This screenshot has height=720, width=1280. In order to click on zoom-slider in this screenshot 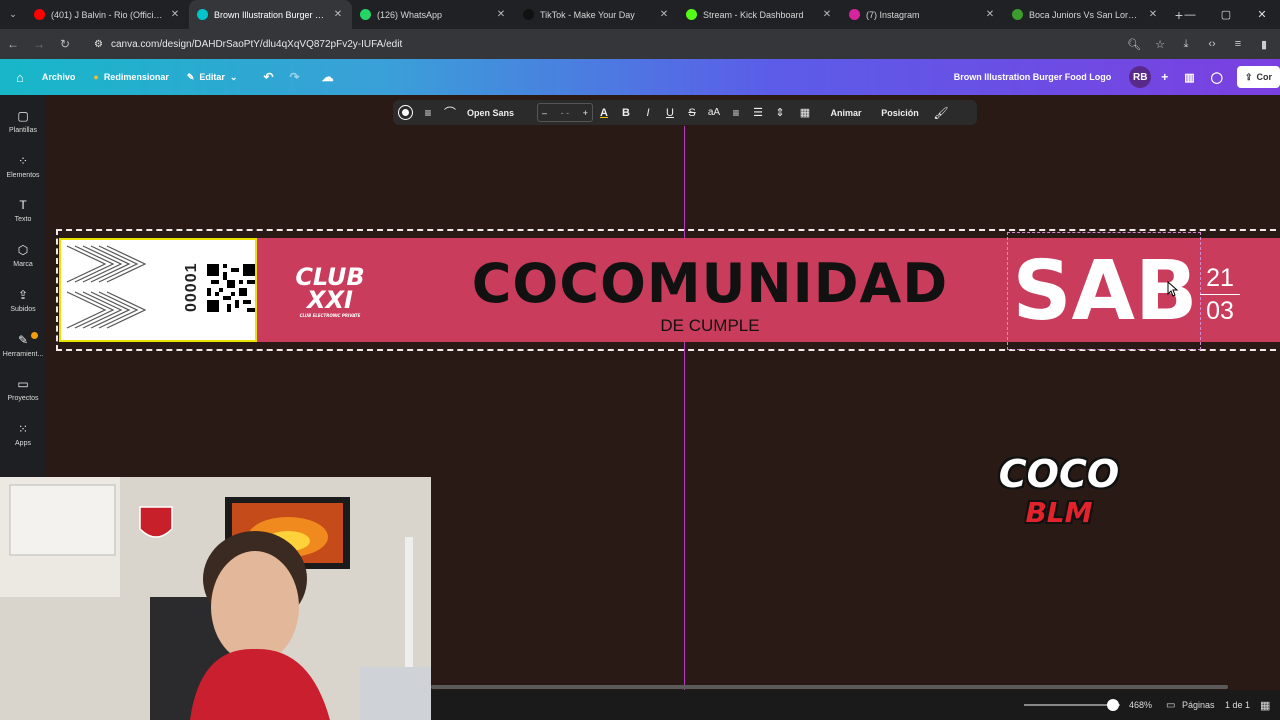, I will do `click(1072, 705)`.